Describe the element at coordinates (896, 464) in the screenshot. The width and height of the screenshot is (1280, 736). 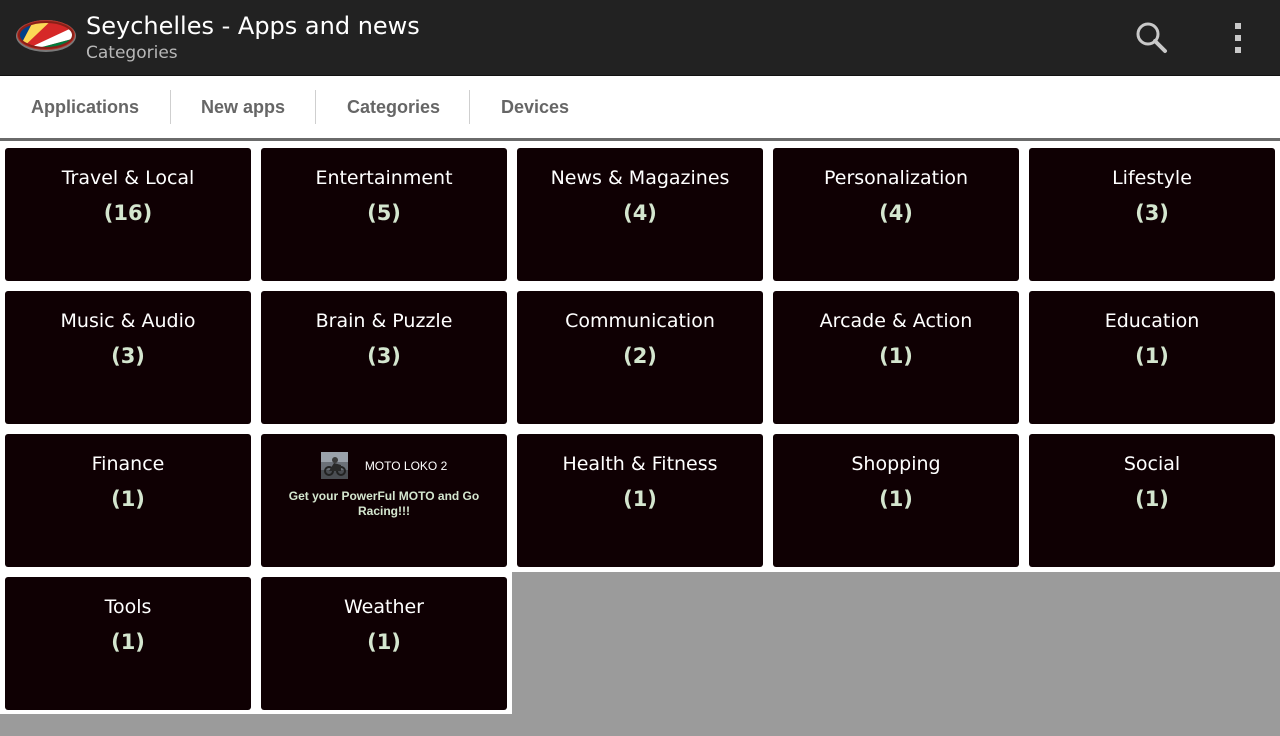
I see `category-name: Shopping` at that location.